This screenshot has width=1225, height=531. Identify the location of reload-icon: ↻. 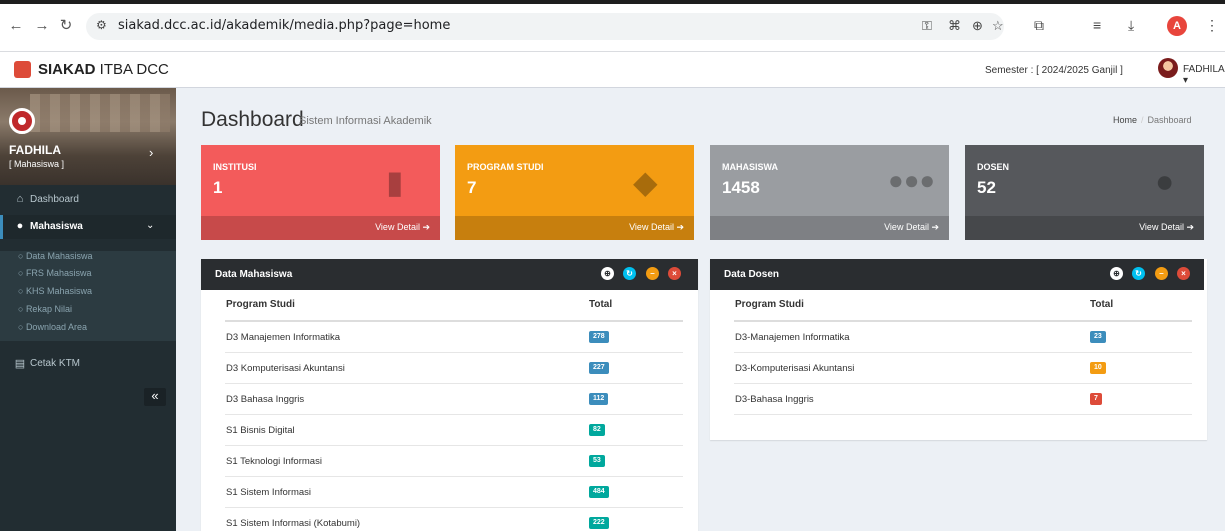
(66, 26).